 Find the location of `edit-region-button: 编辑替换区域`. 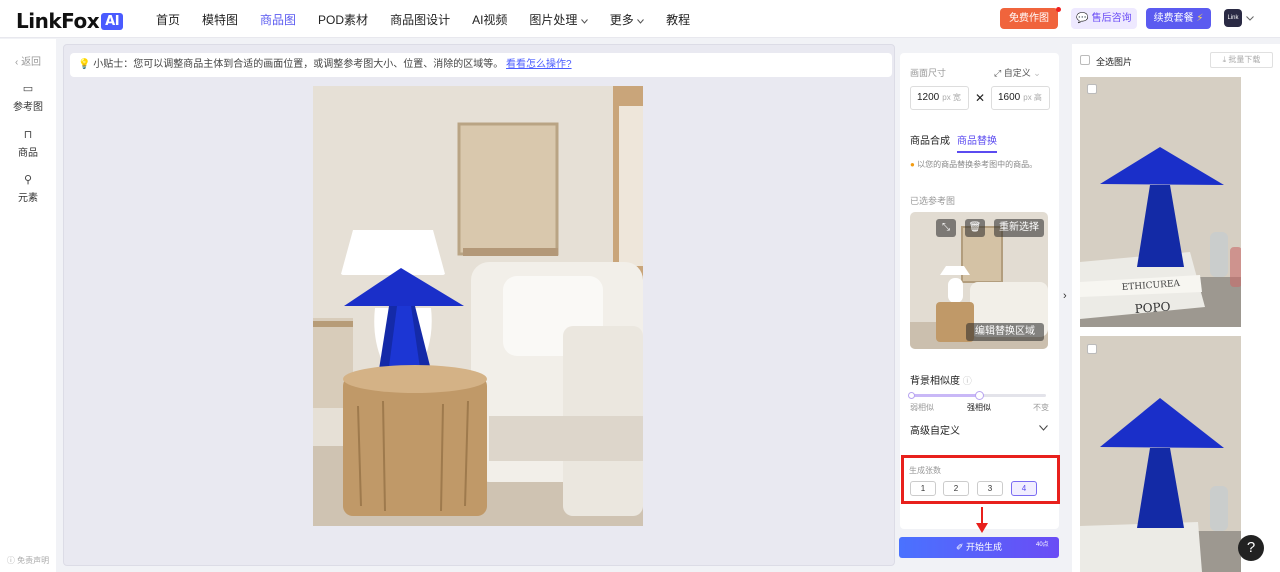

edit-region-button: 编辑替换区域 is located at coordinates (1005, 332).